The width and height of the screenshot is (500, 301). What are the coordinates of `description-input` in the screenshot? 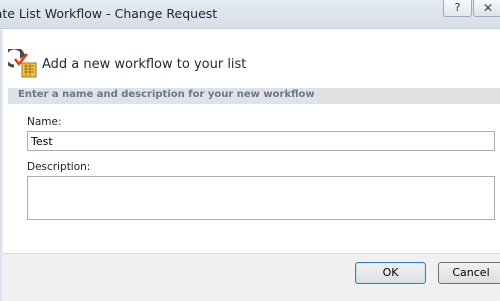 It's located at (261, 198).